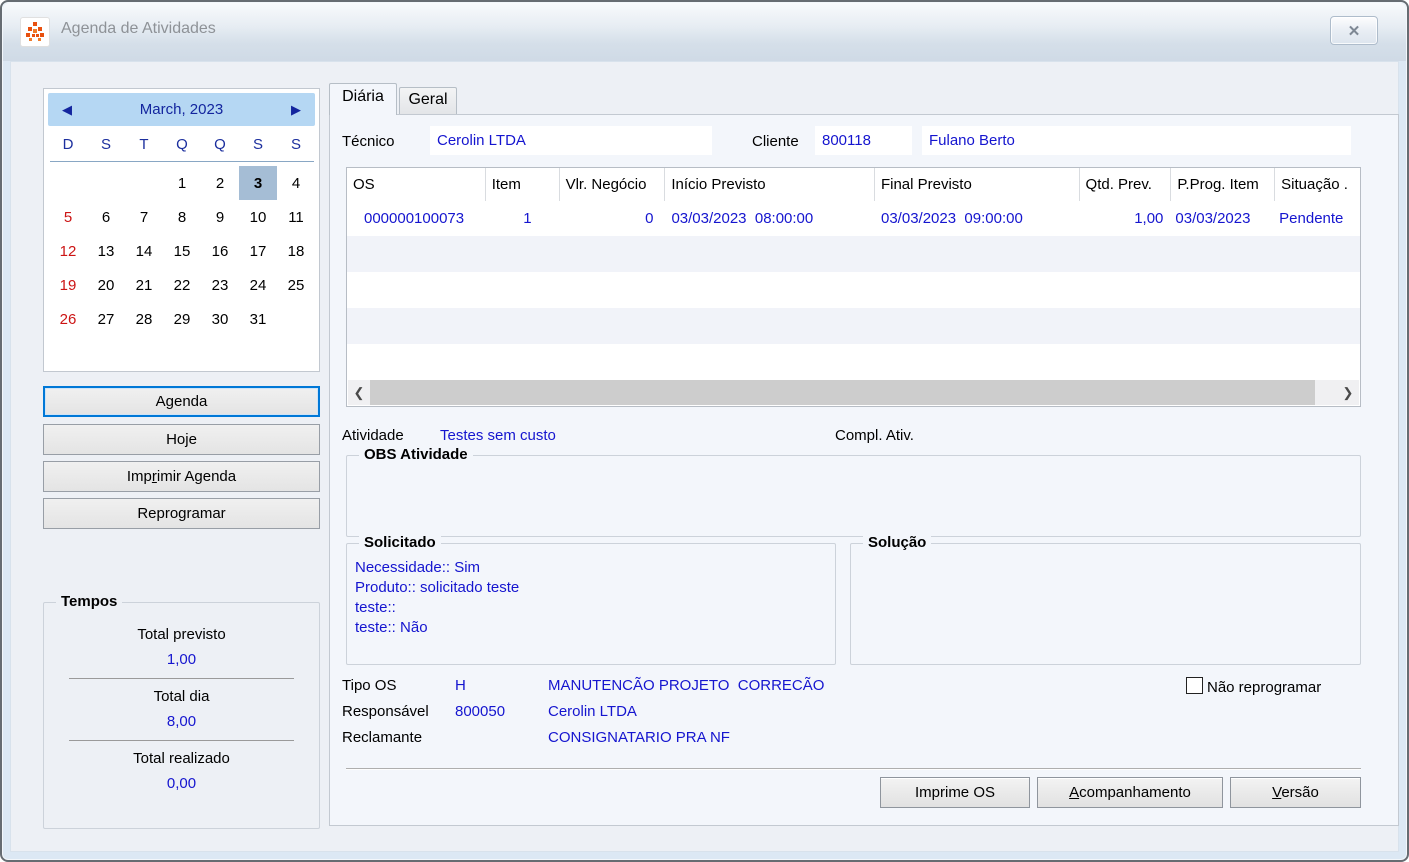 The image size is (1409, 862). Describe the element at coordinates (258, 319) in the screenshot. I see `calendar-day: 31` at that location.